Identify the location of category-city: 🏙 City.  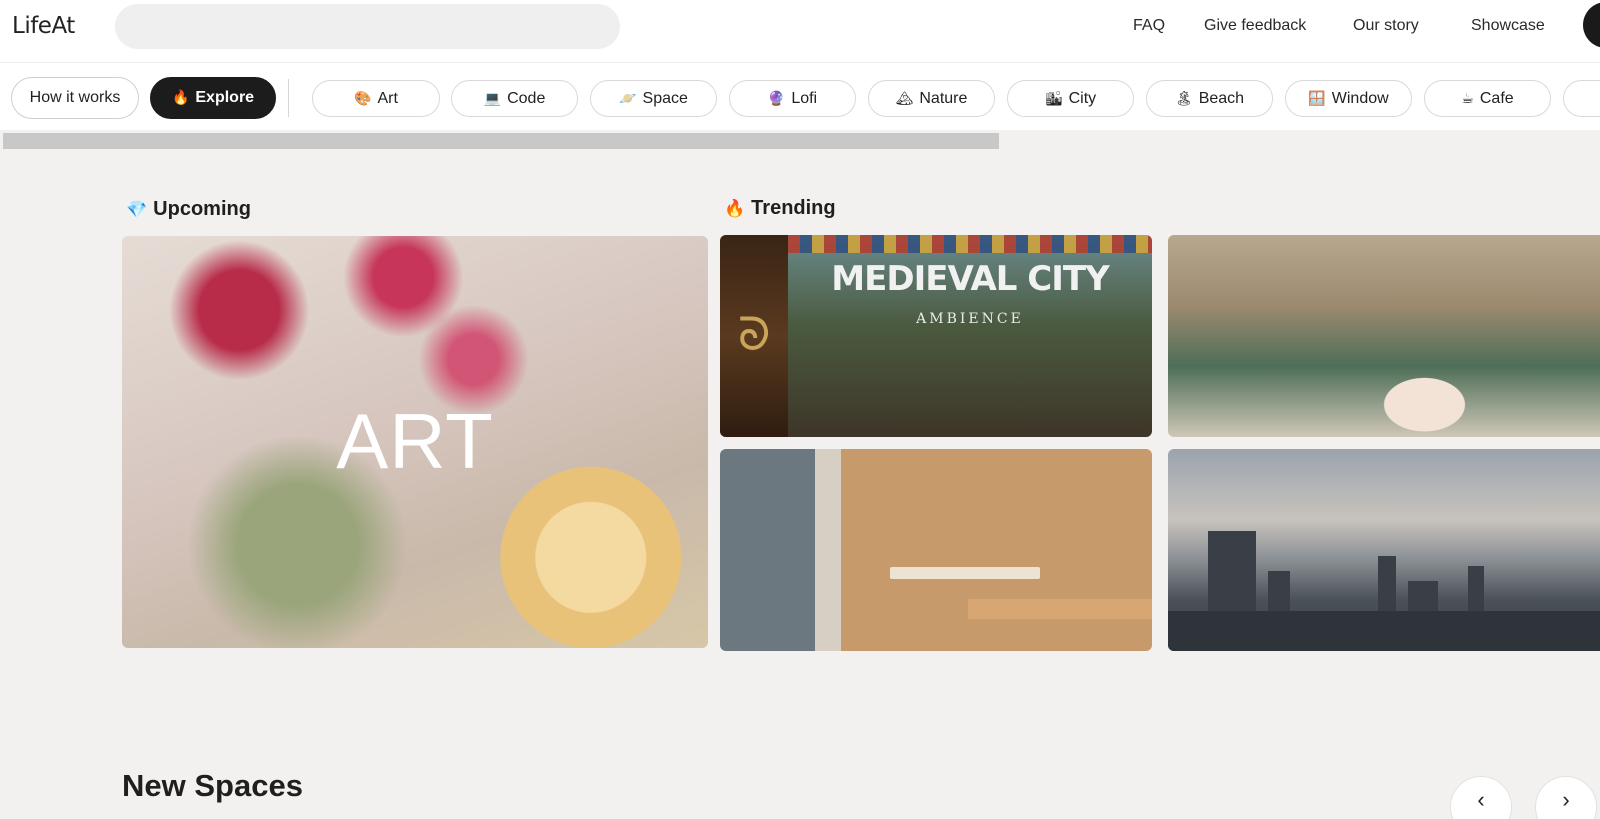
(1070, 98).